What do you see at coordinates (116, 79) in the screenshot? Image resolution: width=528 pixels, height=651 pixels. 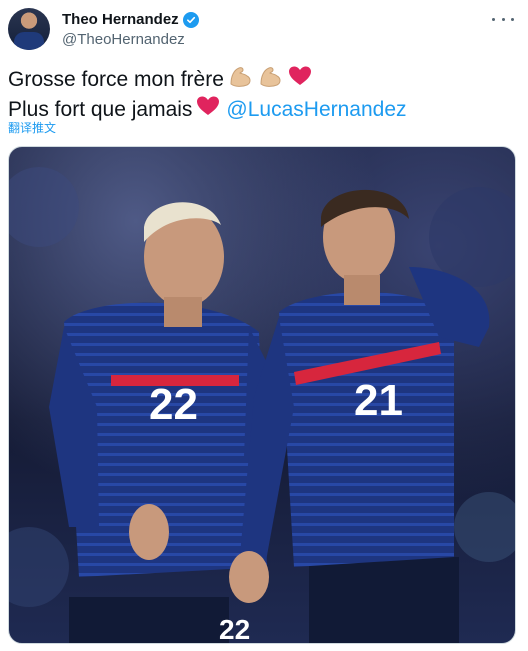 I see `tweet-line-1-text: Grosse force mon frère` at bounding box center [116, 79].